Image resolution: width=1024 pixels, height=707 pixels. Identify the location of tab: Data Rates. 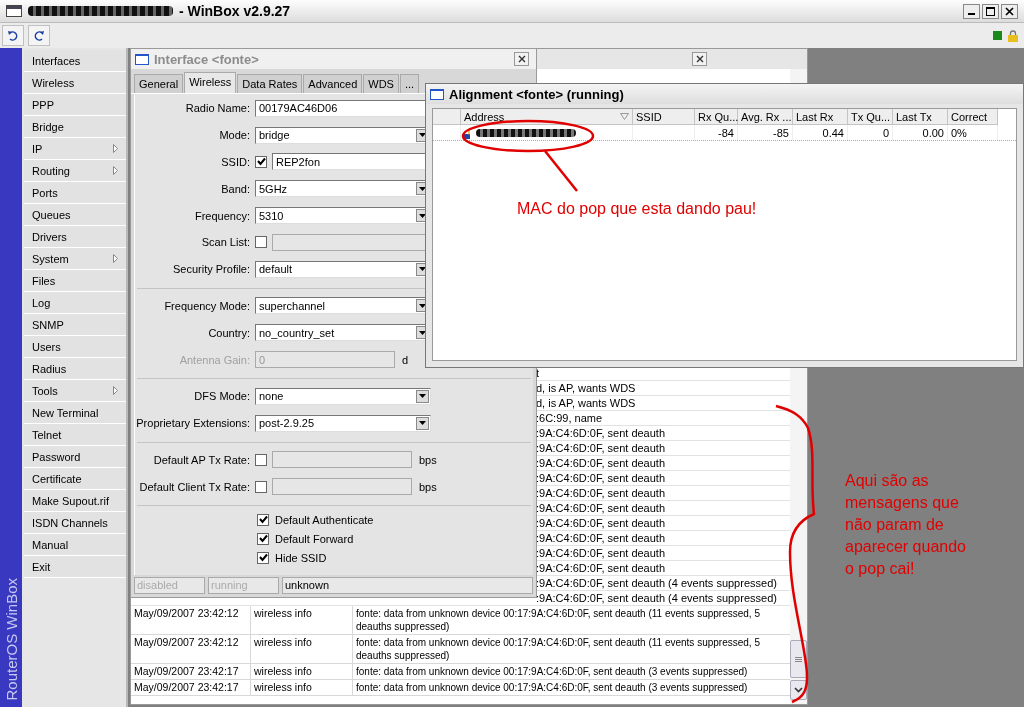
(270, 83).